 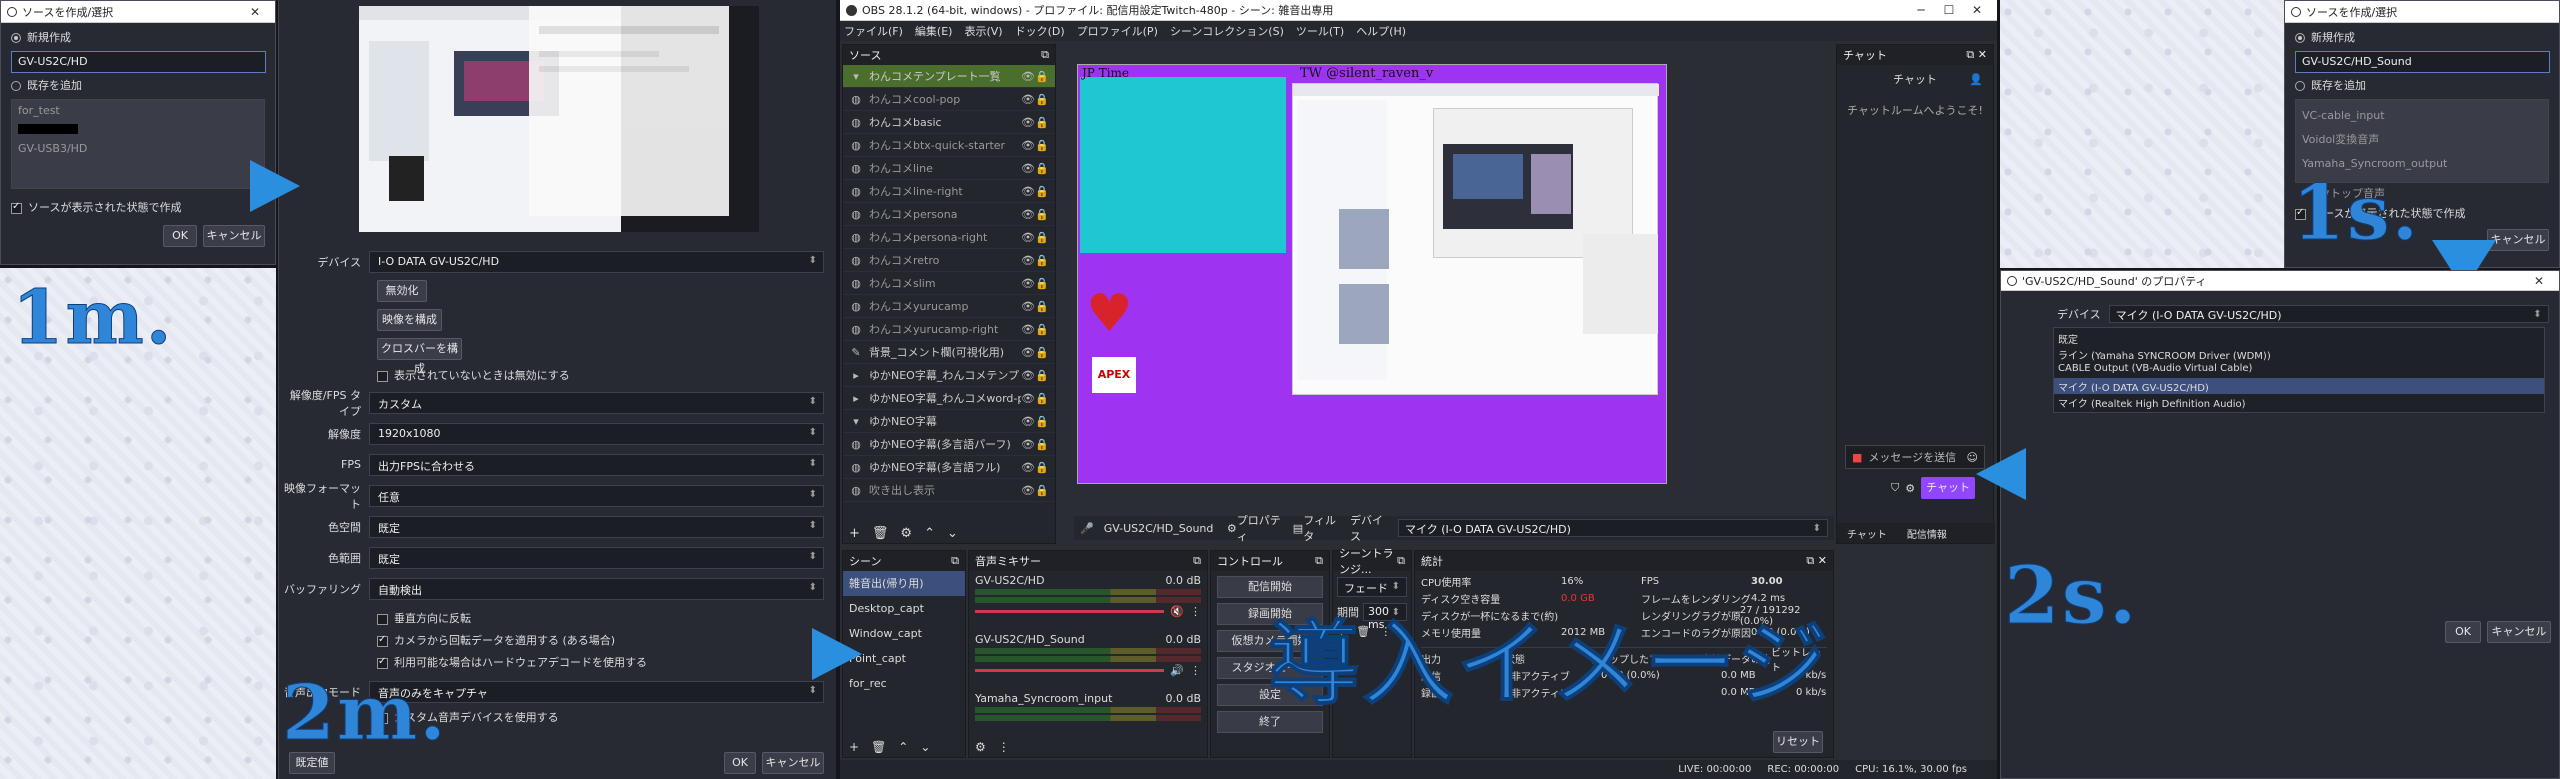 I want to click on group-icon: ▾, so click(x=856, y=76).